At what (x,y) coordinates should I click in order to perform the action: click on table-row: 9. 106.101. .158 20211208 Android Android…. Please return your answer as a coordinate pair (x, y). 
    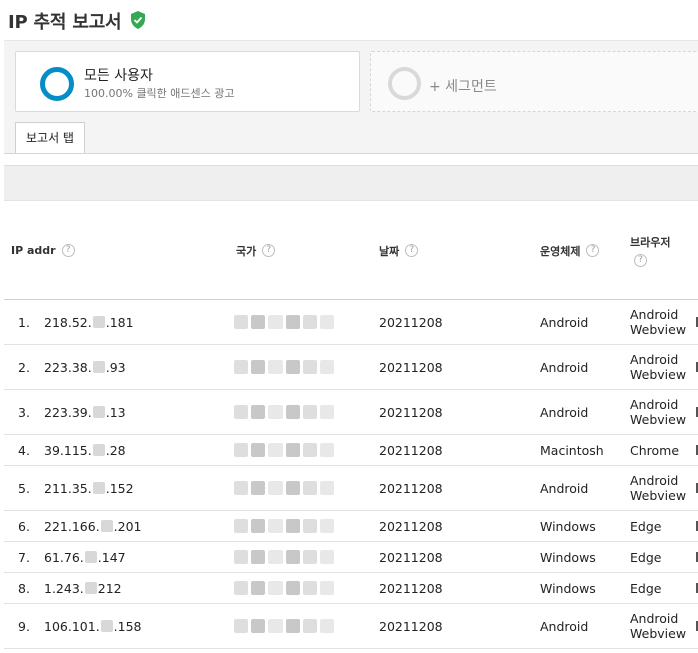
    Looking at the image, I should click on (351, 626).